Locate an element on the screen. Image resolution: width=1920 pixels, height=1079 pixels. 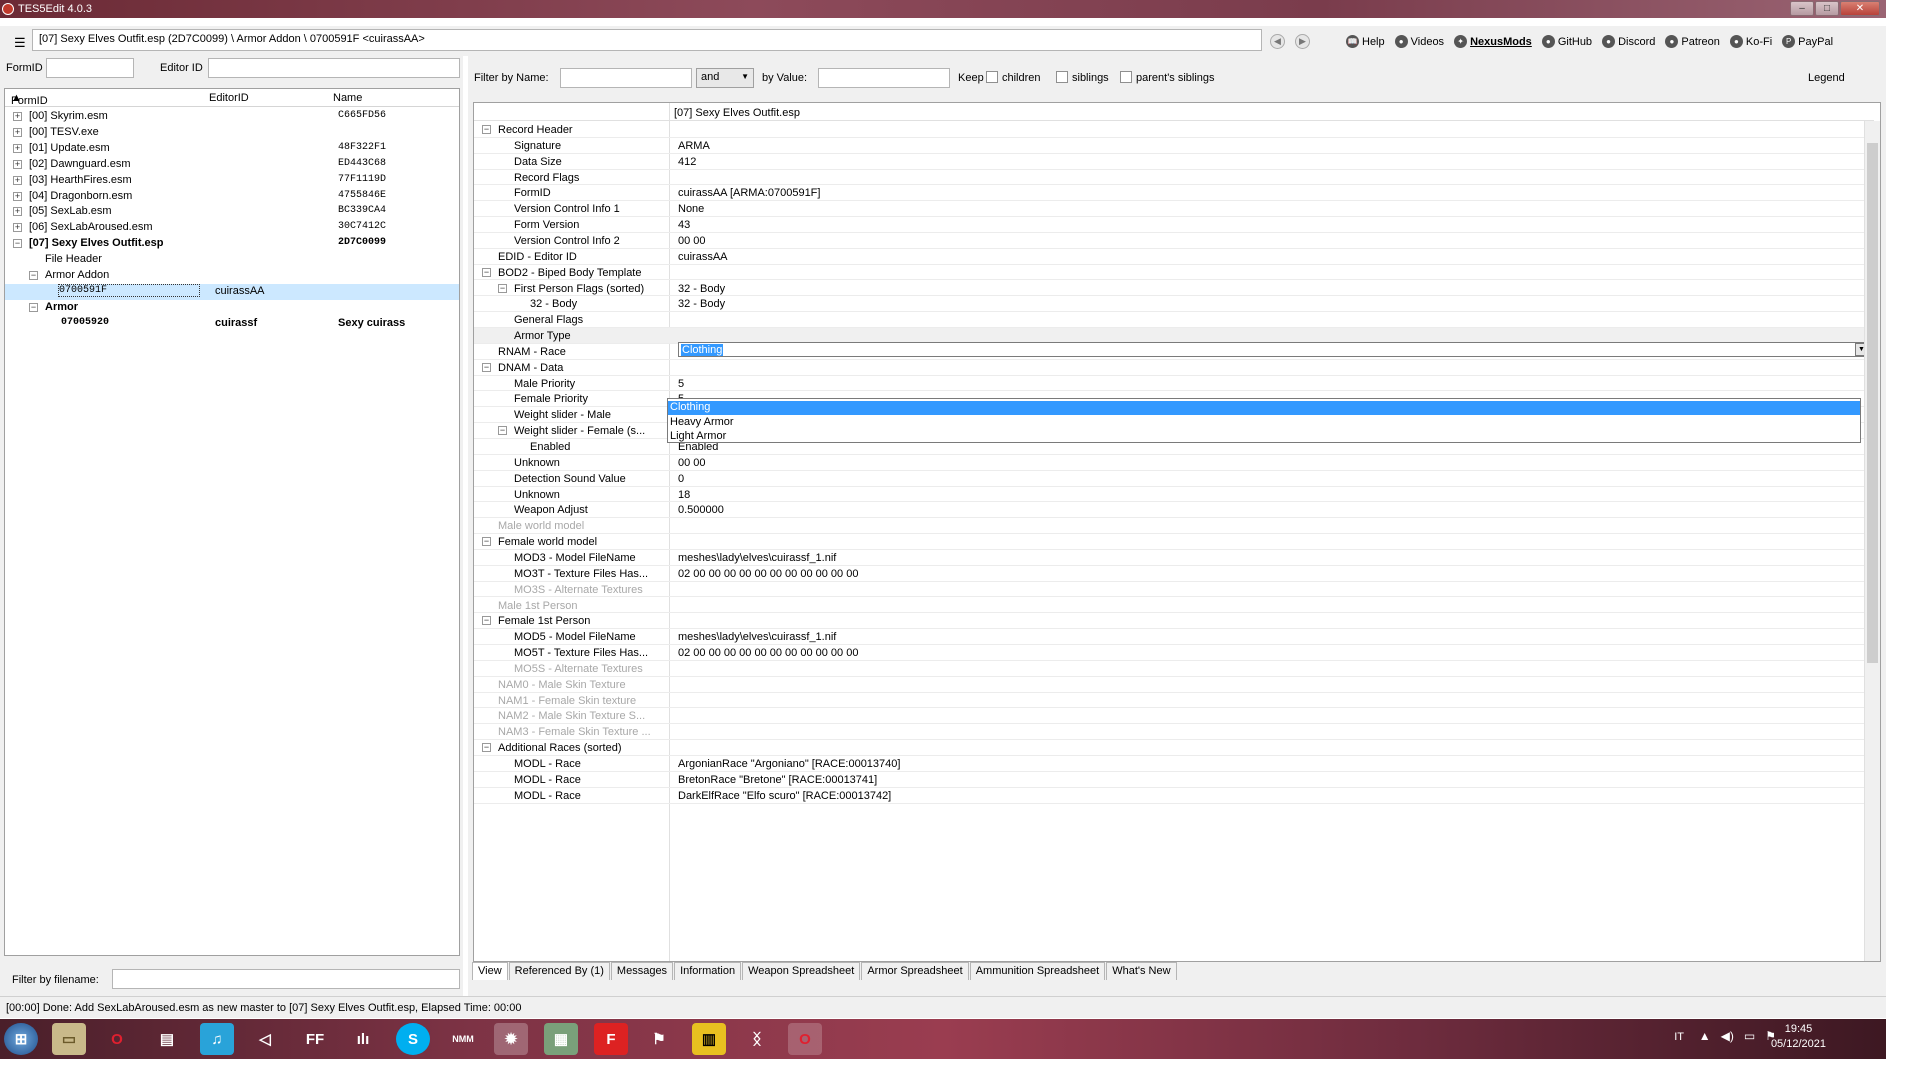
legend-button: Legend is located at coordinates (1826, 78).